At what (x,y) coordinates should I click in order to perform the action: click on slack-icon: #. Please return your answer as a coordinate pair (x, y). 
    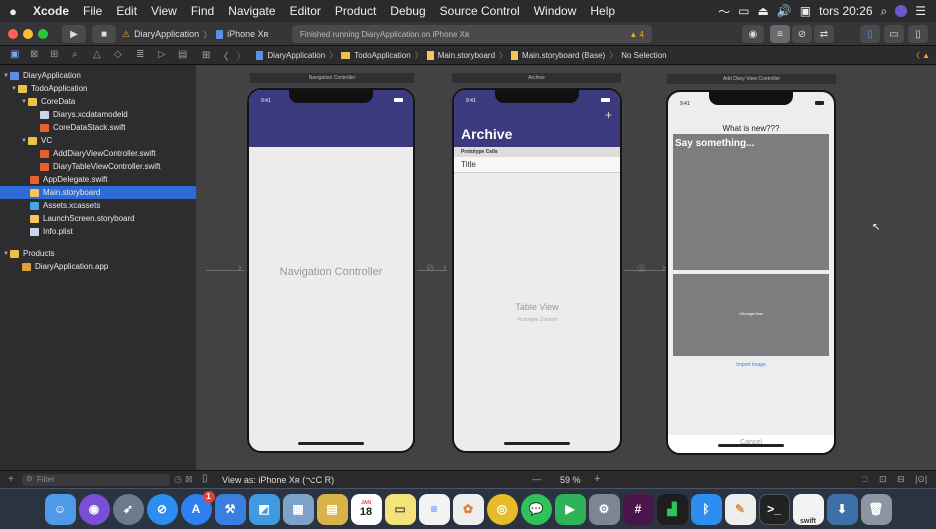
    Looking at the image, I should click on (638, 509).